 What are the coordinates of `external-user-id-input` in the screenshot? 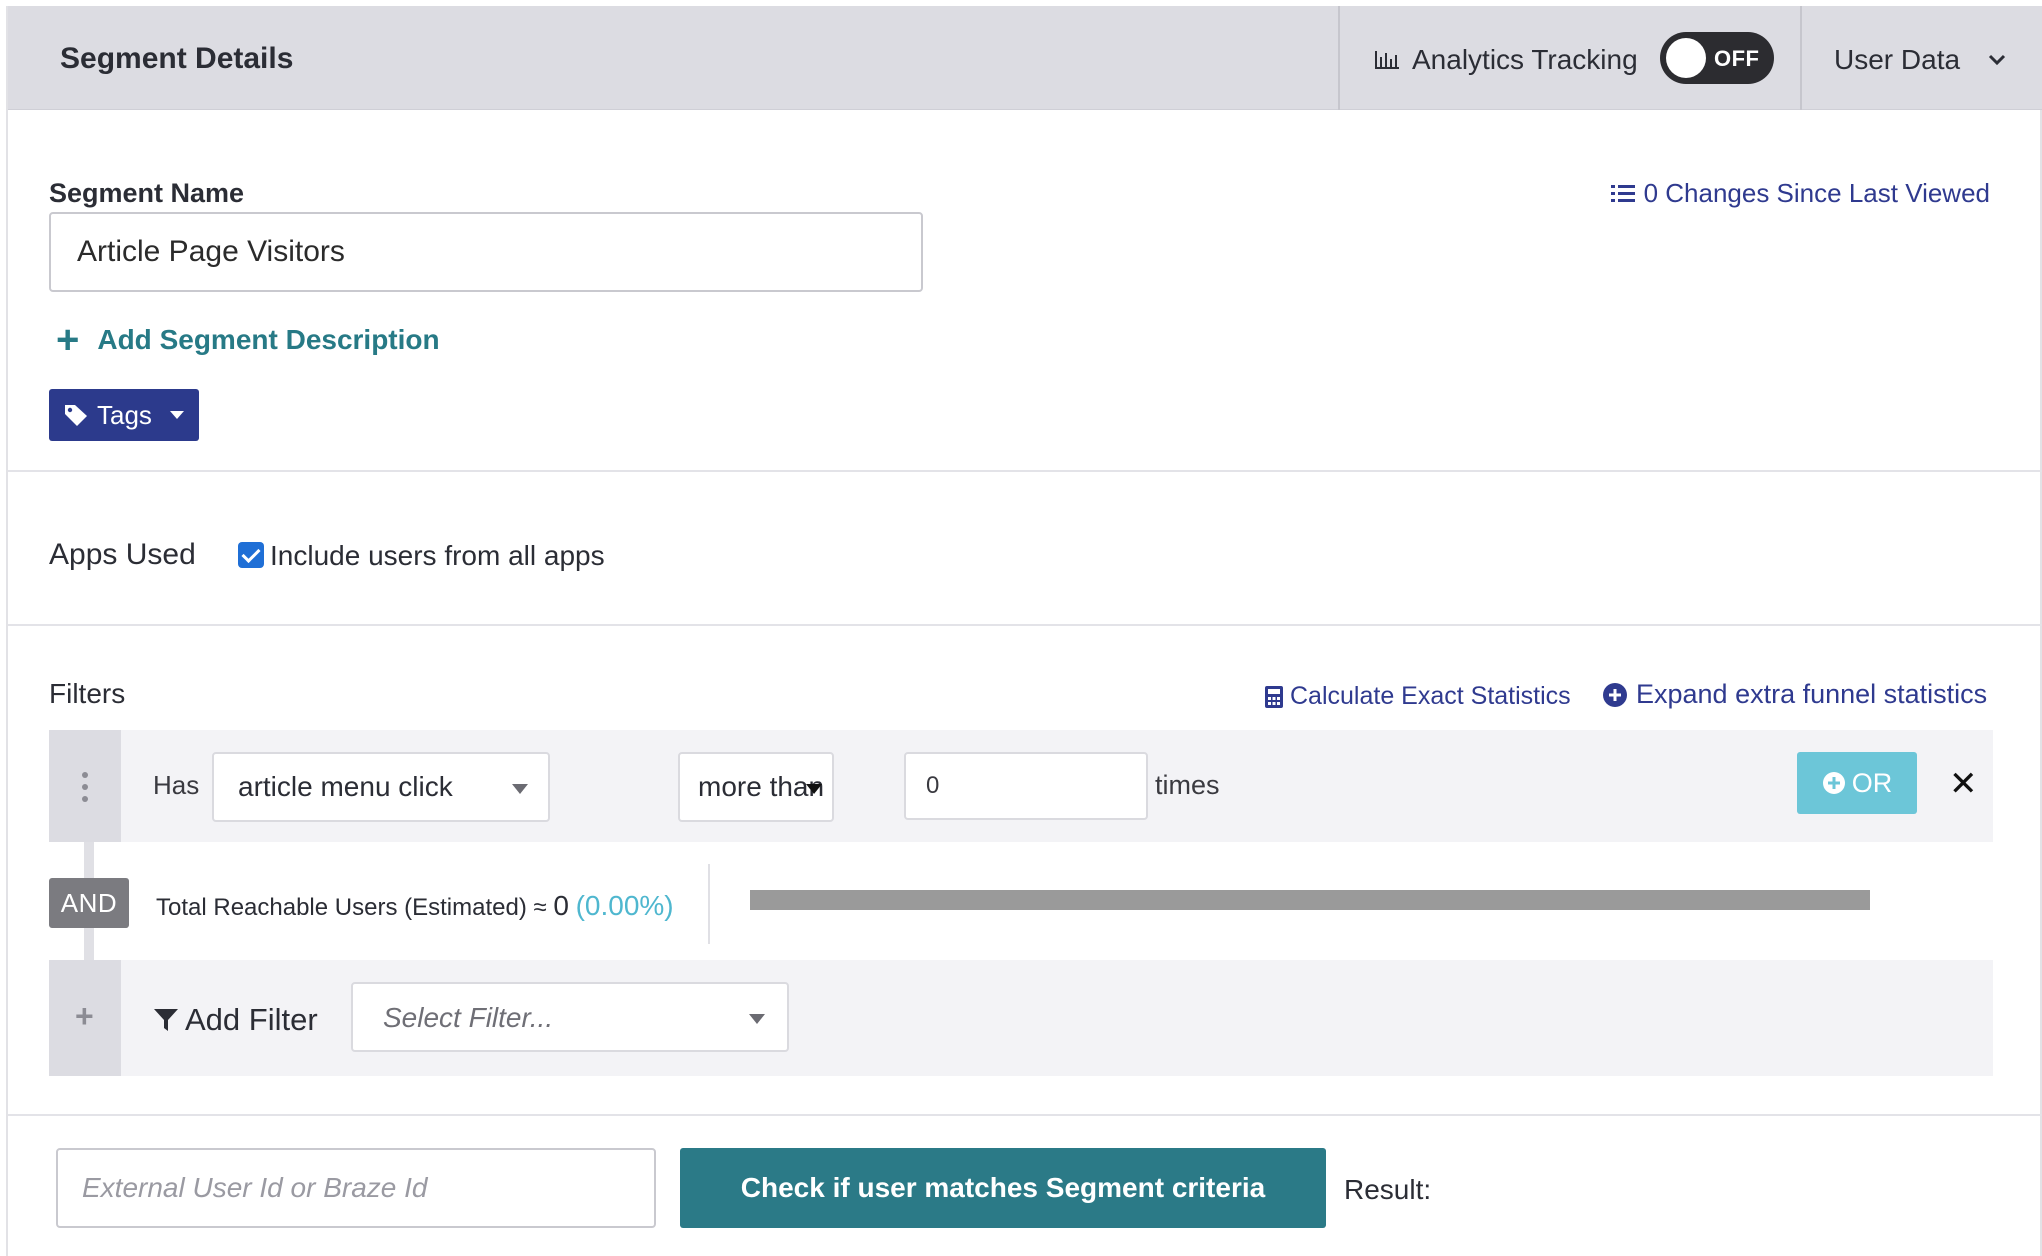 It's located at (356, 1188).